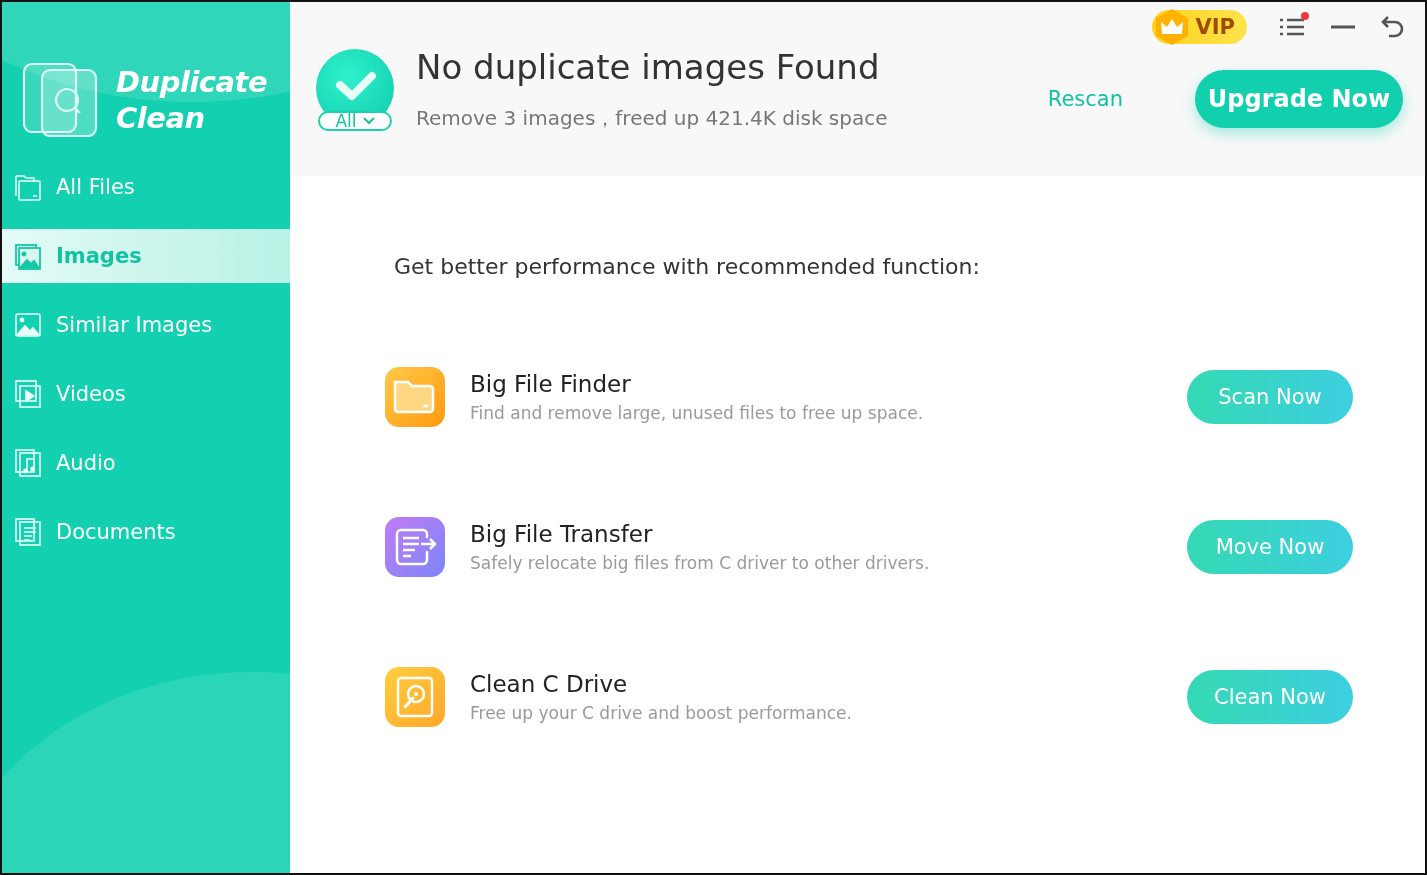  I want to click on chevron-down-icon, so click(368, 121).